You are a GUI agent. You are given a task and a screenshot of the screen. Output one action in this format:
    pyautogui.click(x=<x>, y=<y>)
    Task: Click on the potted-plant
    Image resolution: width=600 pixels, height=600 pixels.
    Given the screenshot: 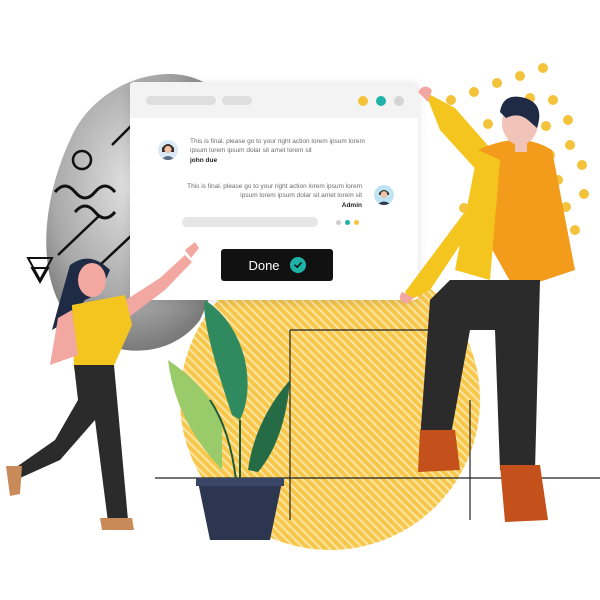 What is the action you would take?
    pyautogui.click(x=229, y=420)
    